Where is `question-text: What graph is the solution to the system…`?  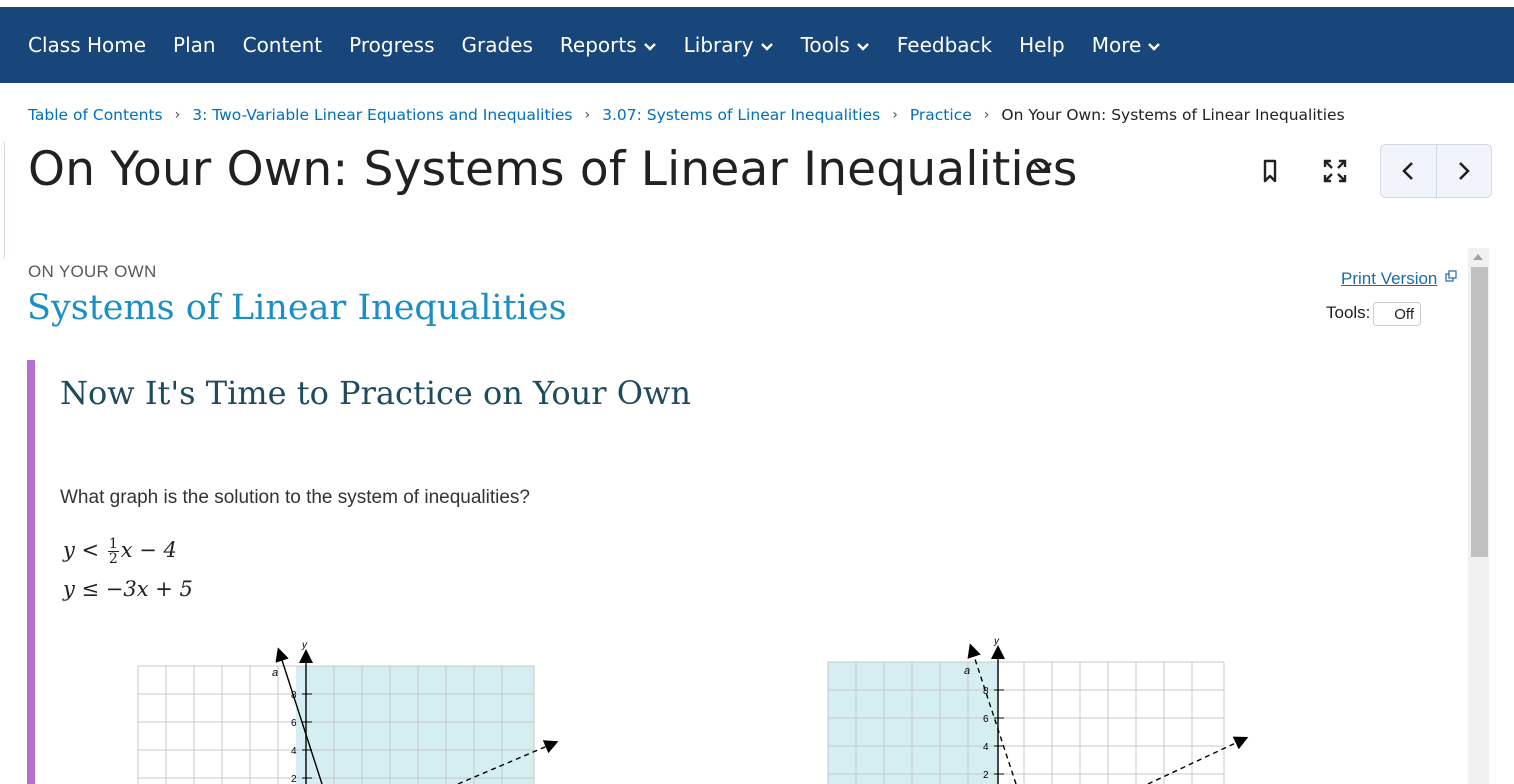
question-text: What graph is the solution to the system… is located at coordinates (295, 497).